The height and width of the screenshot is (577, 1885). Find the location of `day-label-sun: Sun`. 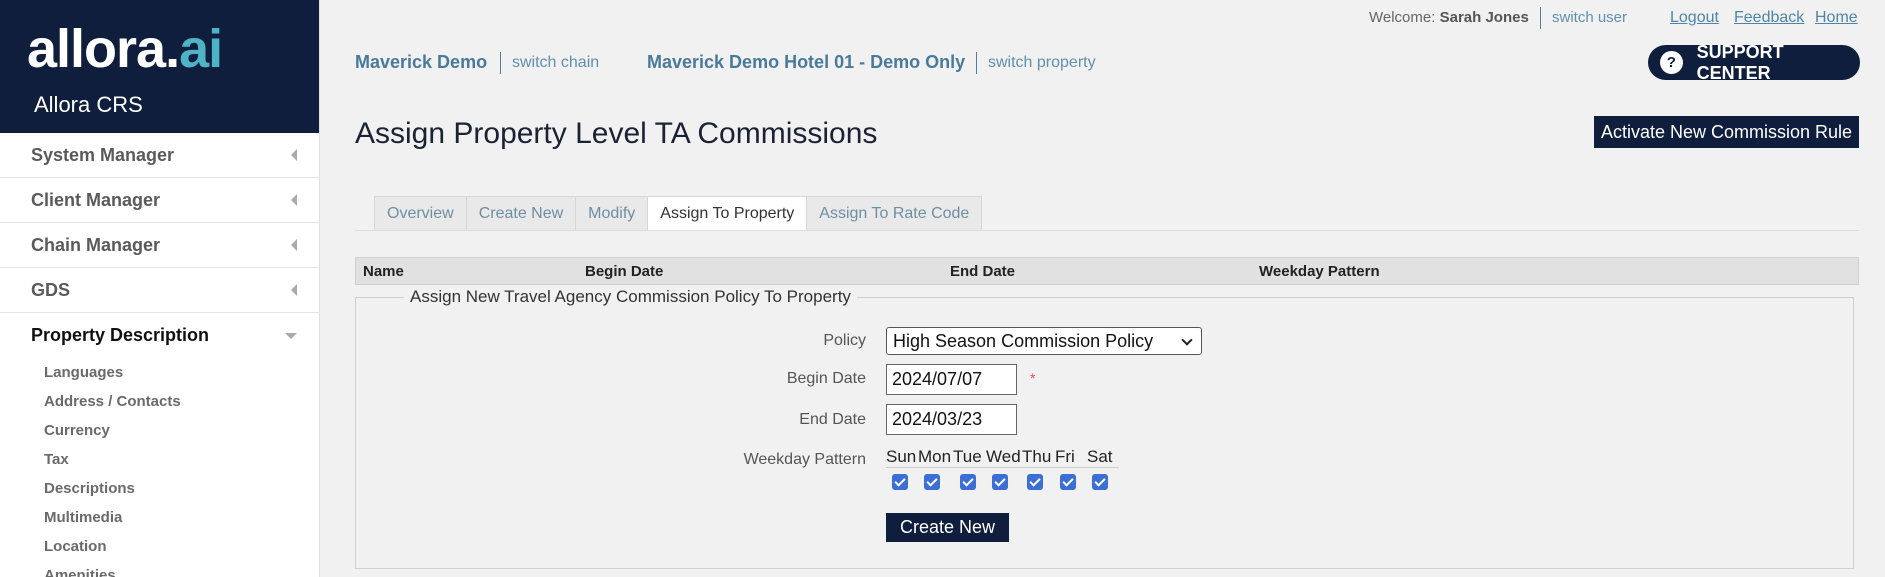

day-label-sun: Sun is located at coordinates (901, 456).